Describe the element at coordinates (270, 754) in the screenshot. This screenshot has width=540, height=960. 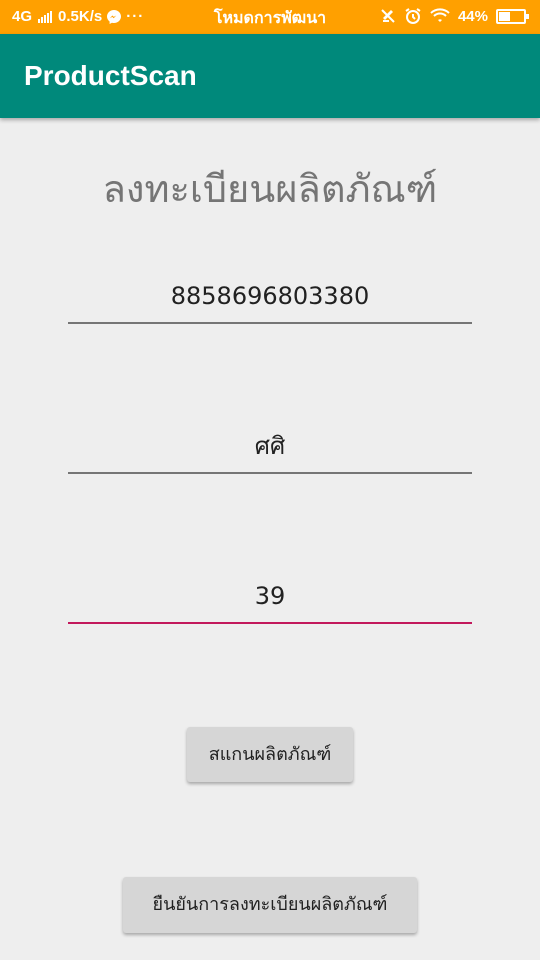
I see `scan-product-button: สแกนผลิตภัณฑ์` at that location.